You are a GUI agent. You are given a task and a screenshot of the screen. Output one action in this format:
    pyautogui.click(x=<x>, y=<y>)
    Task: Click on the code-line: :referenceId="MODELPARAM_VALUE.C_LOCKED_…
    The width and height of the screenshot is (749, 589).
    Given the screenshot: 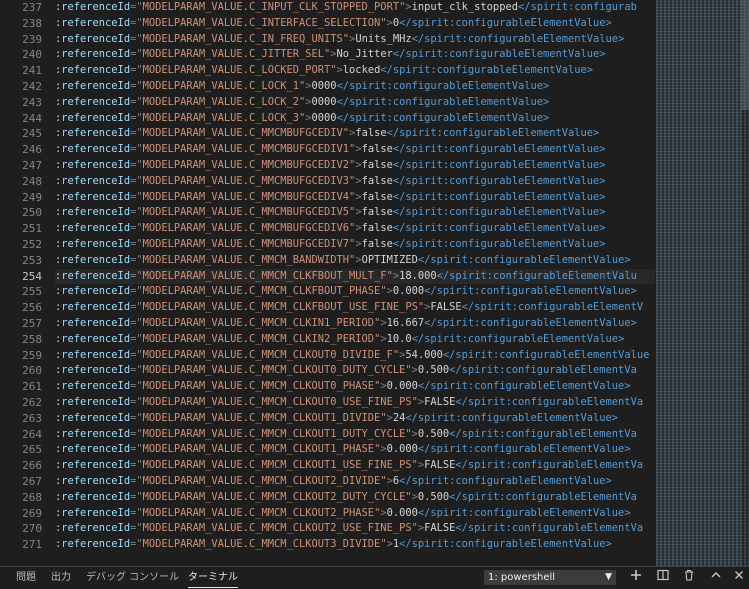 What is the action you would take?
    pyautogui.click(x=355, y=71)
    